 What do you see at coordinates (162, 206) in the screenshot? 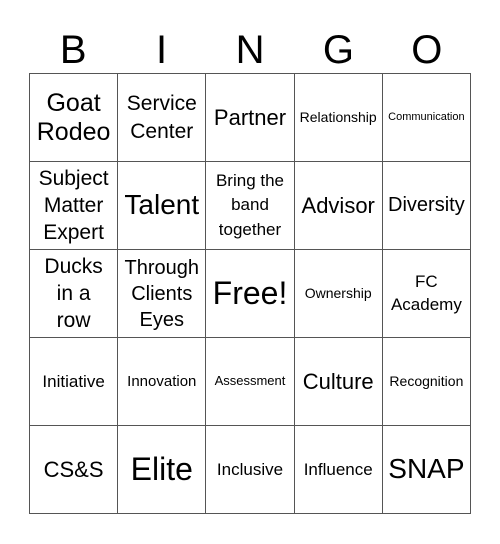
I see `bingo-cell: Talent` at bounding box center [162, 206].